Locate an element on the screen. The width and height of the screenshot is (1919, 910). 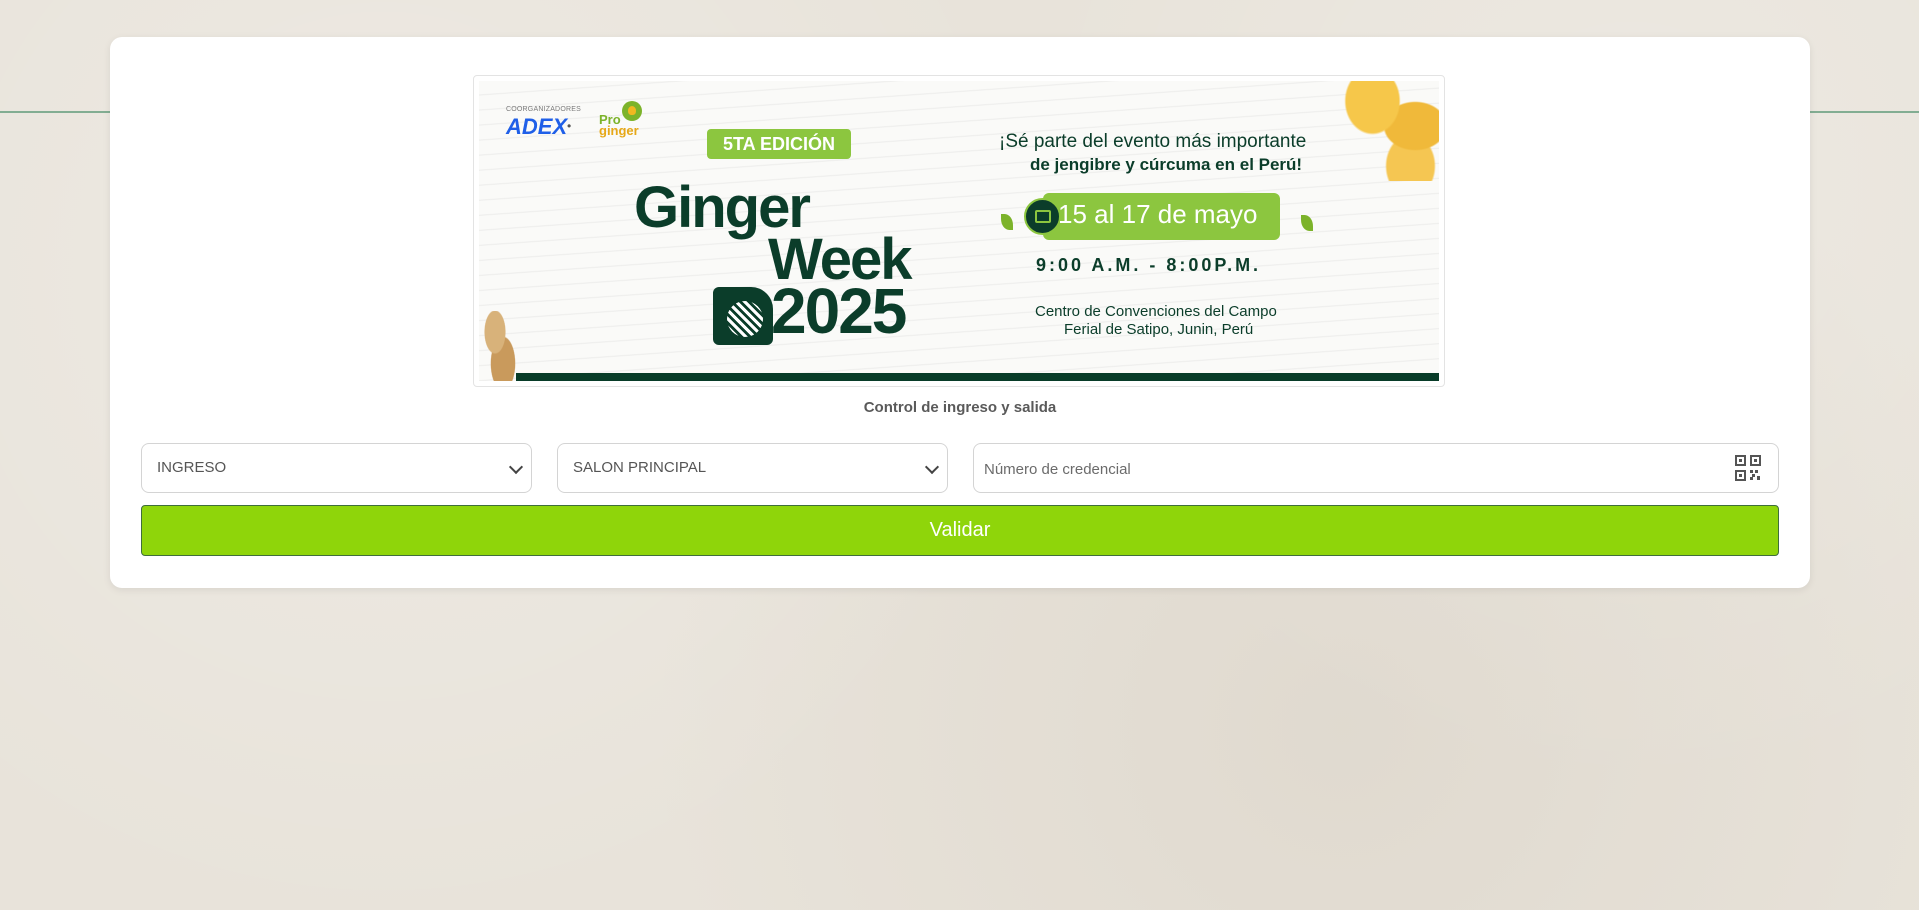
credential-field is located at coordinates (1376, 468).